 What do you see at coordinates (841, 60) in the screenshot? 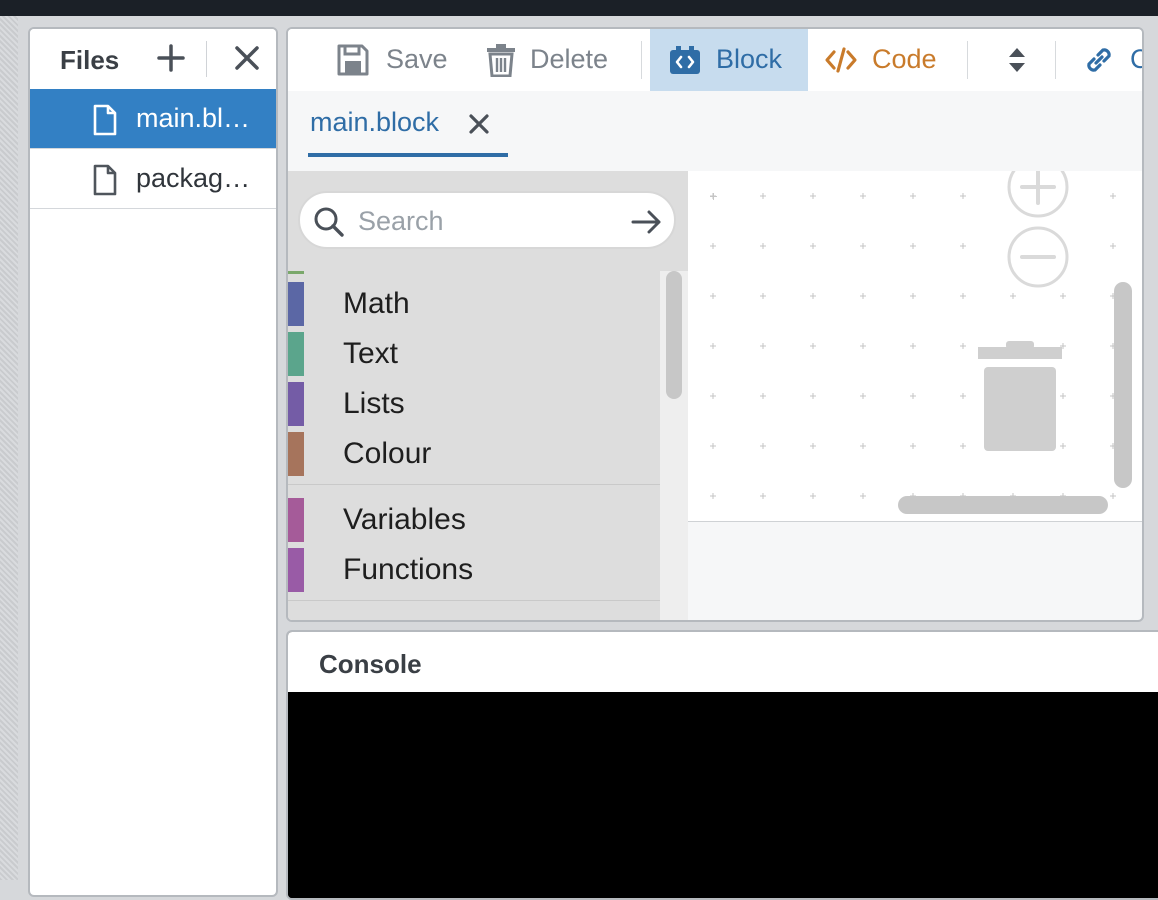
I see `code-icon` at bounding box center [841, 60].